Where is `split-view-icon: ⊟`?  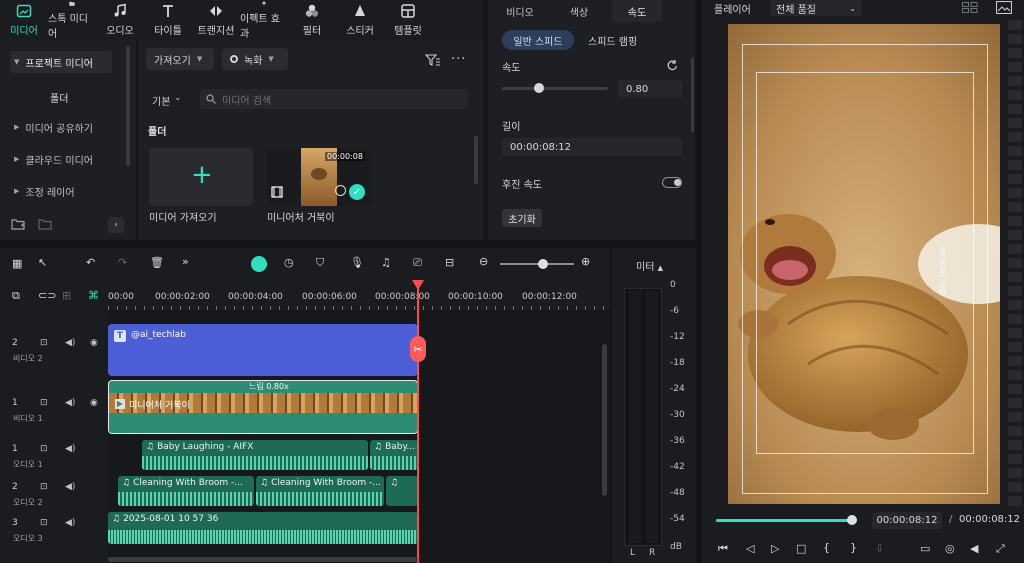
split-view-icon: ⊟ is located at coordinates (449, 262).